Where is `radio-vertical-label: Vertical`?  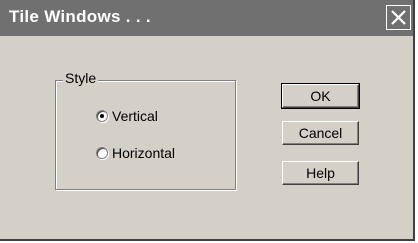
radio-vertical-label: Vertical is located at coordinates (135, 116).